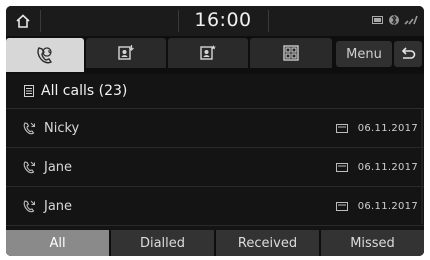  I want to click on call-history-icon, so click(45, 55).